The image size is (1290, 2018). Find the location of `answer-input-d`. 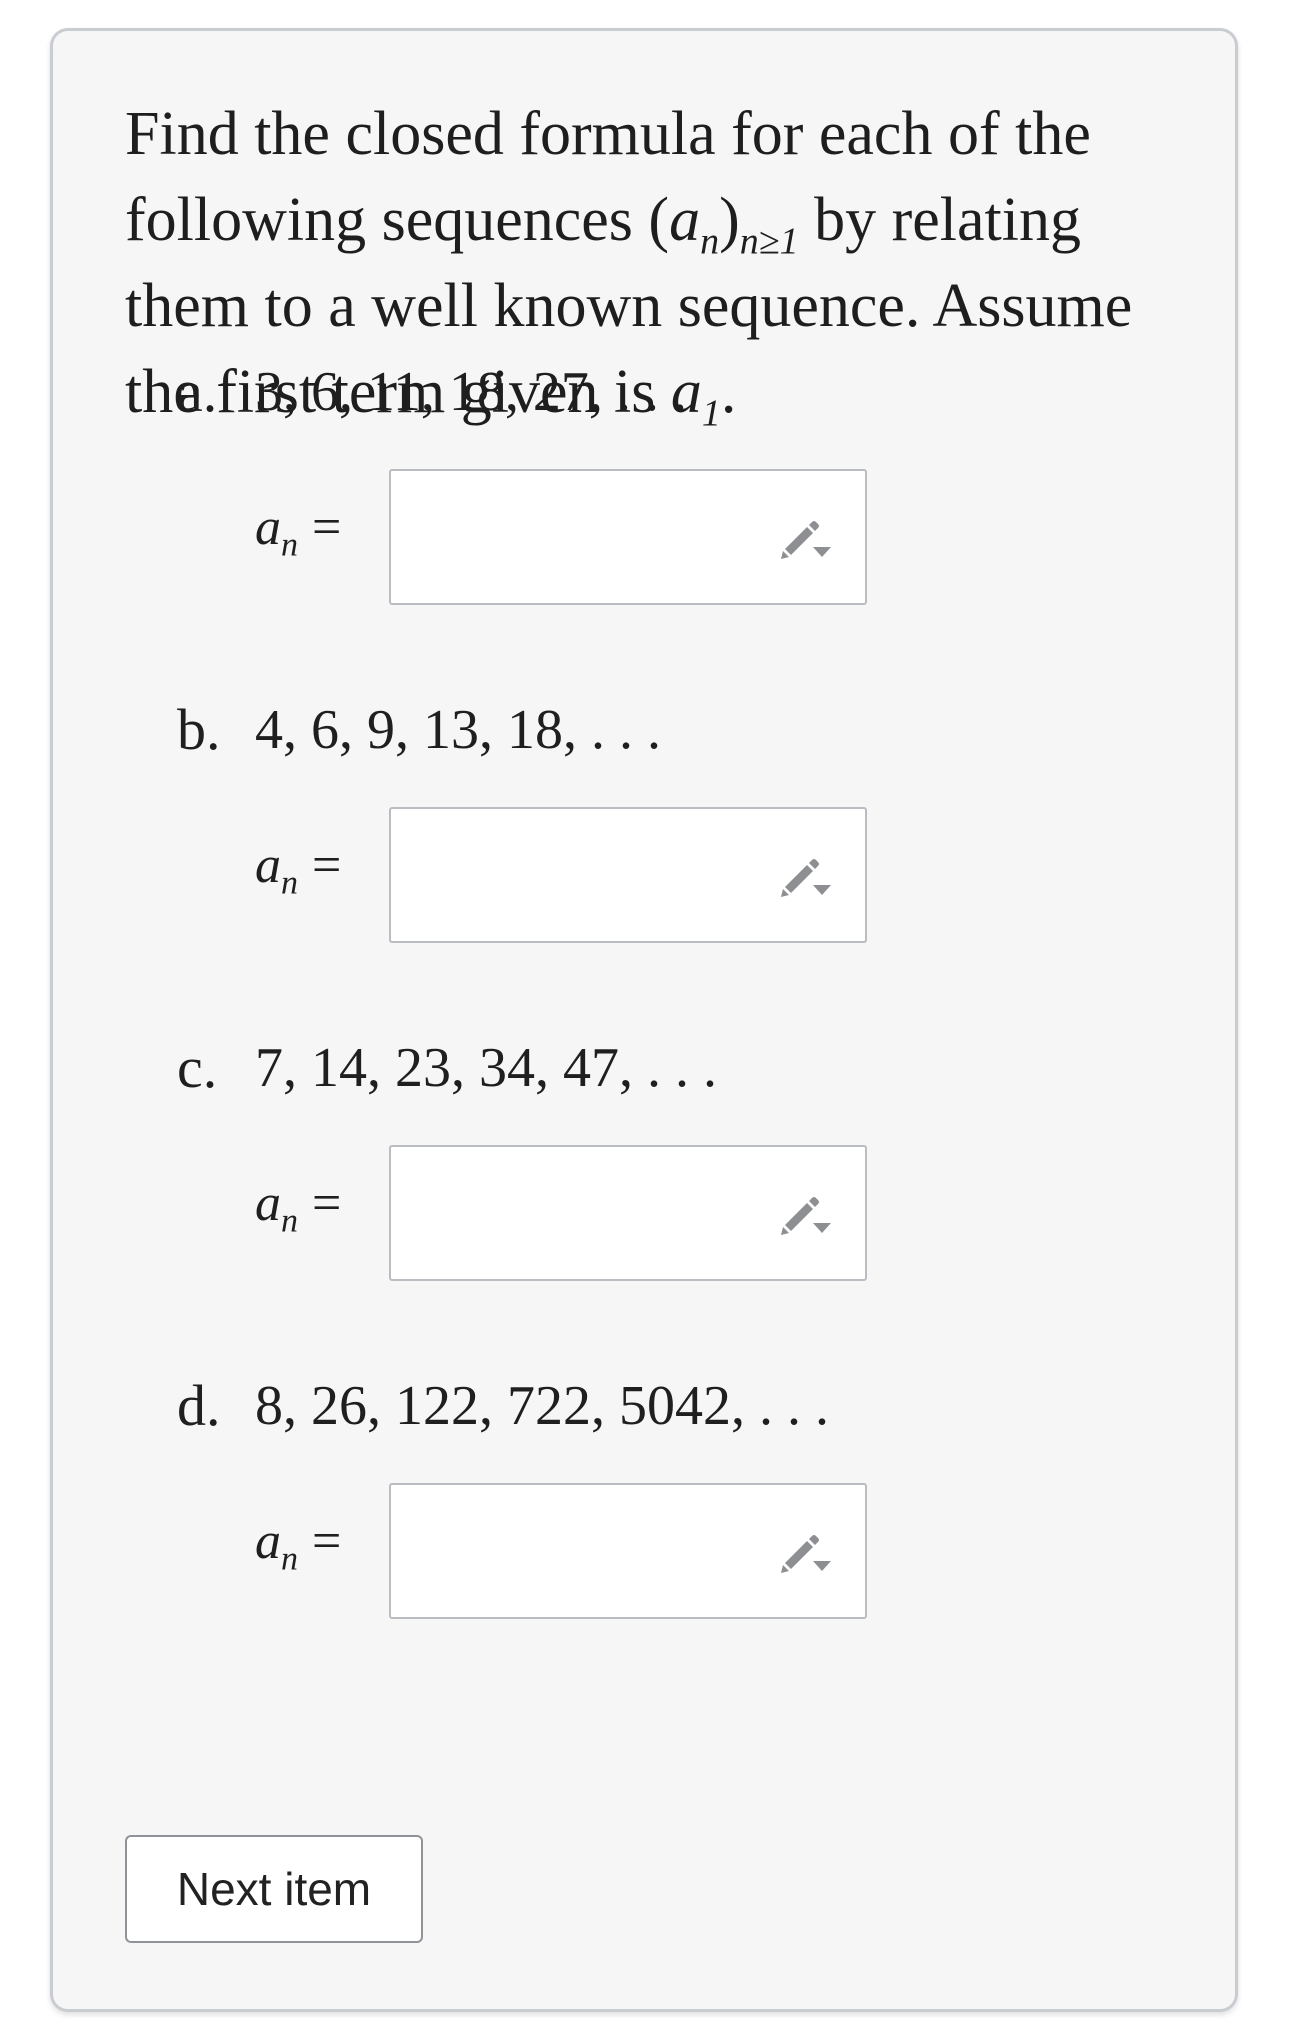

answer-input-d is located at coordinates (628, 1551).